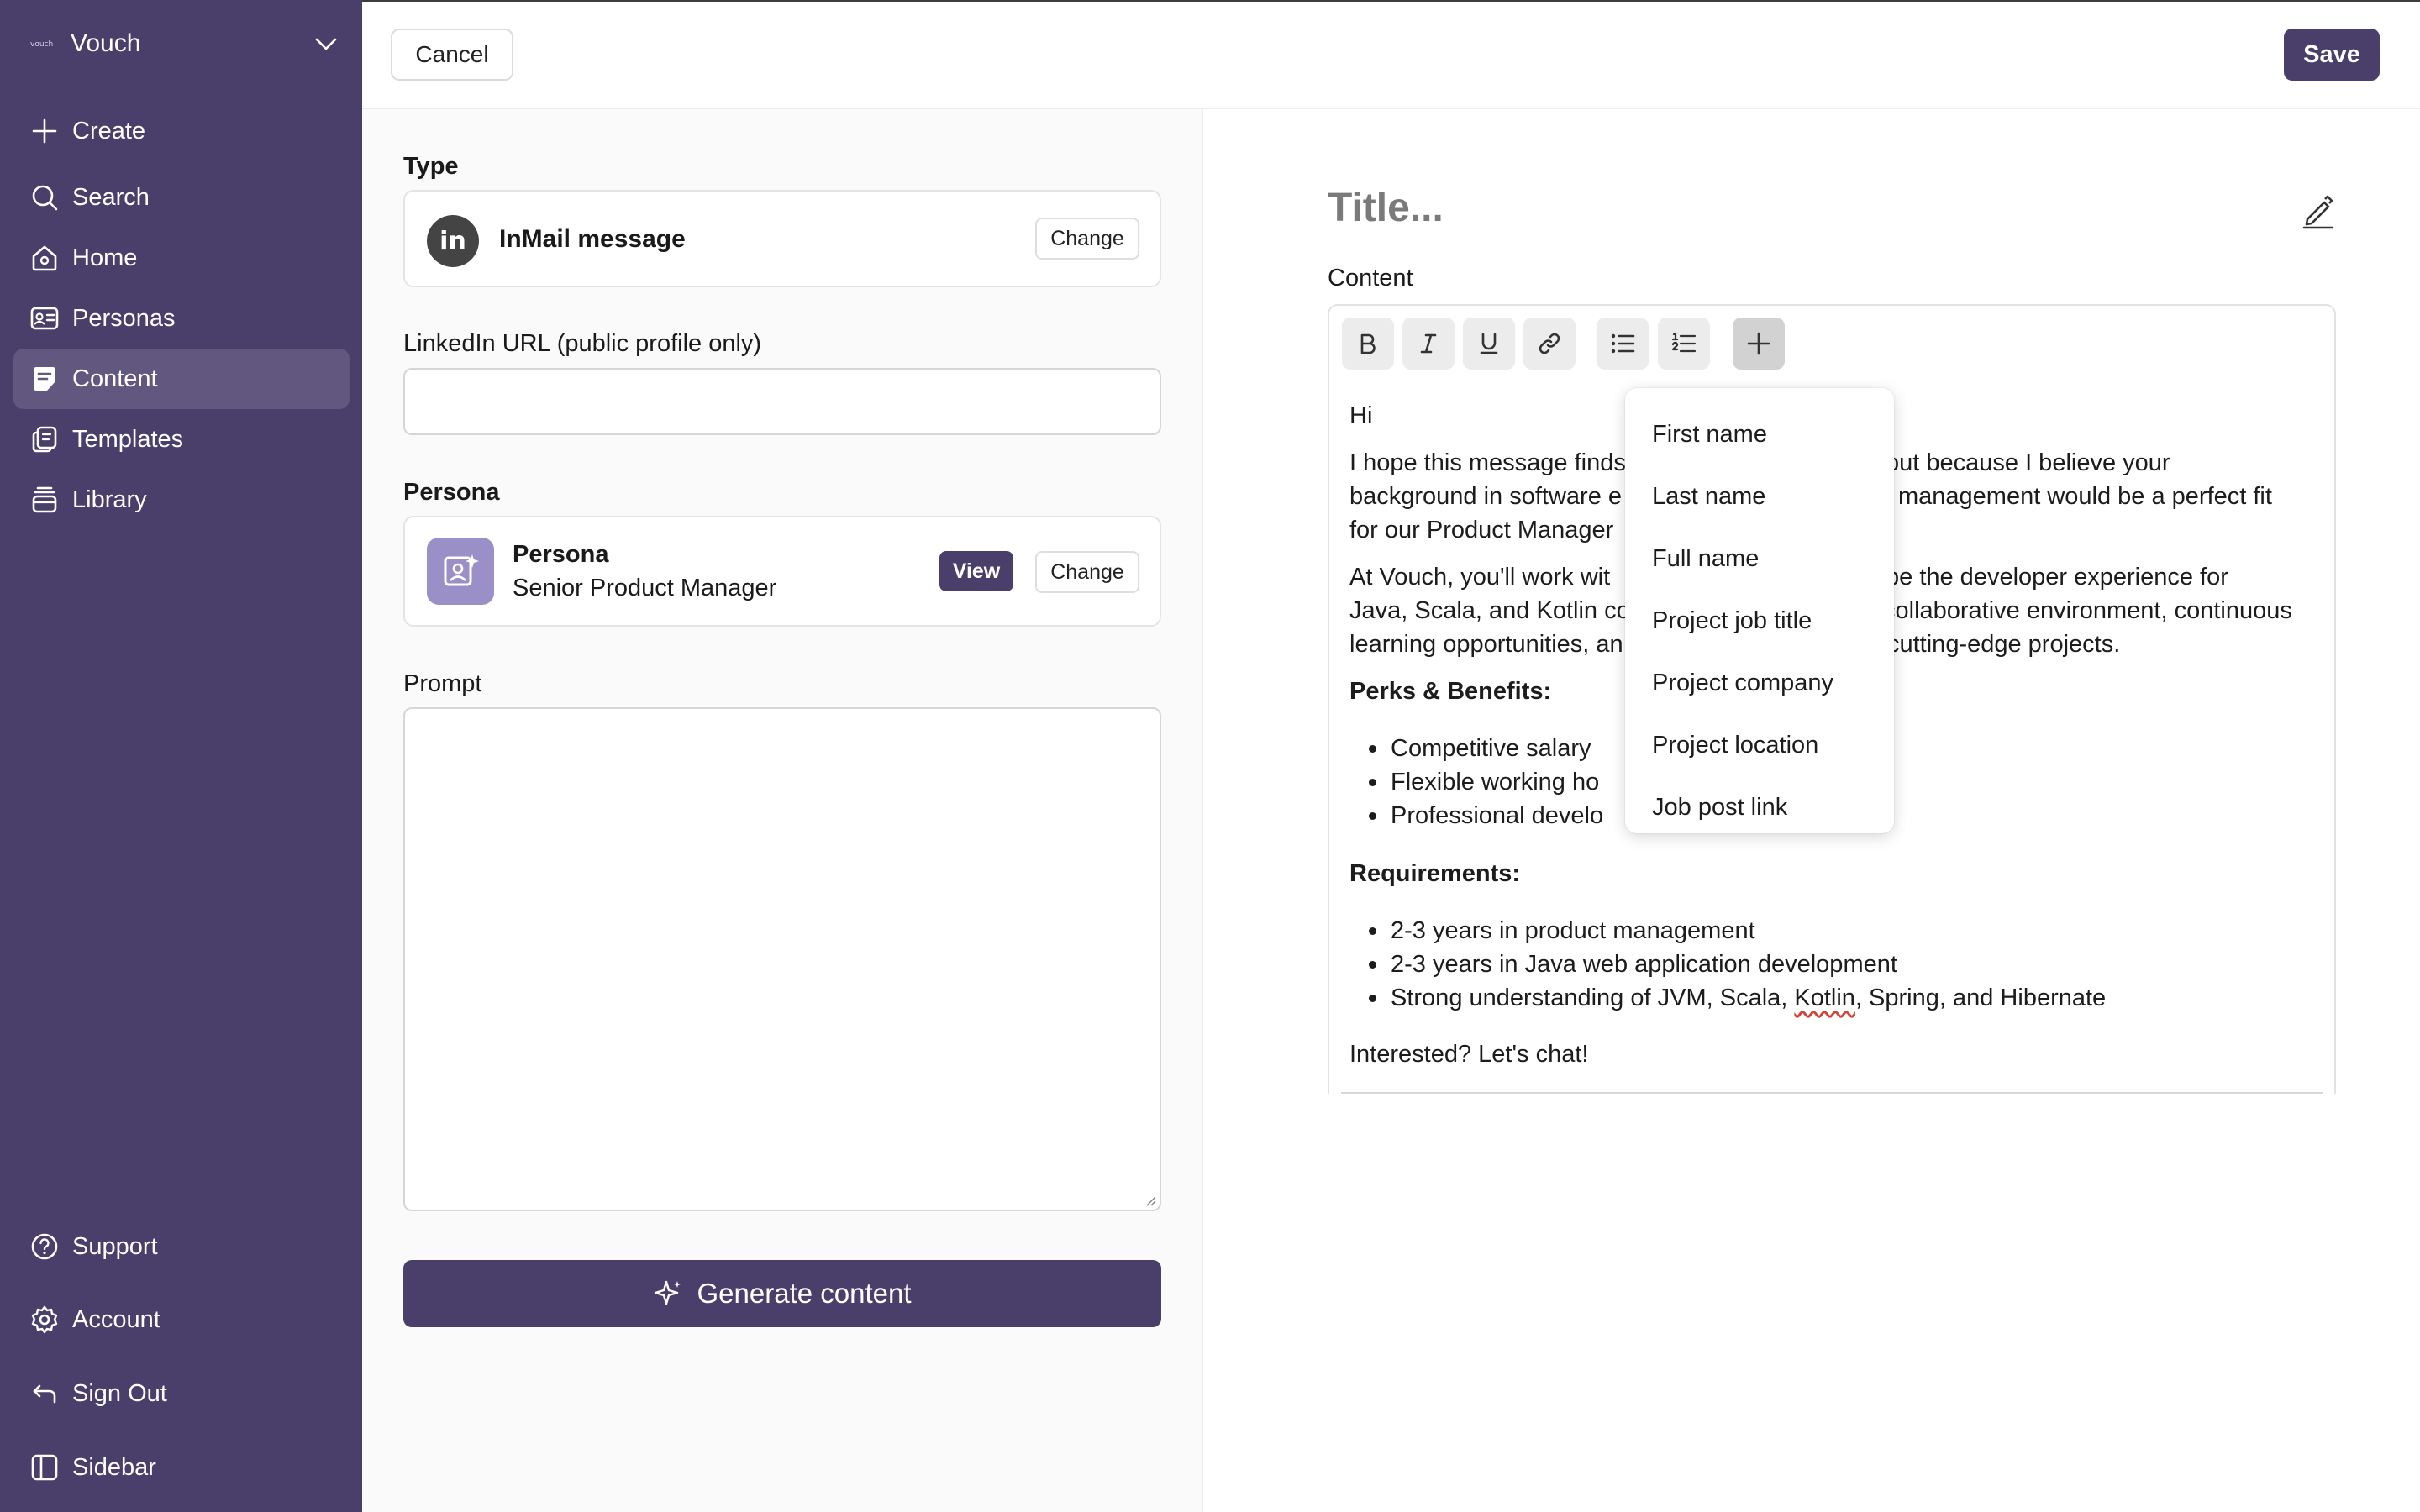 The width and height of the screenshot is (2420, 1512). Describe the element at coordinates (442, 683) in the screenshot. I see `prompt-label: Prompt` at that location.